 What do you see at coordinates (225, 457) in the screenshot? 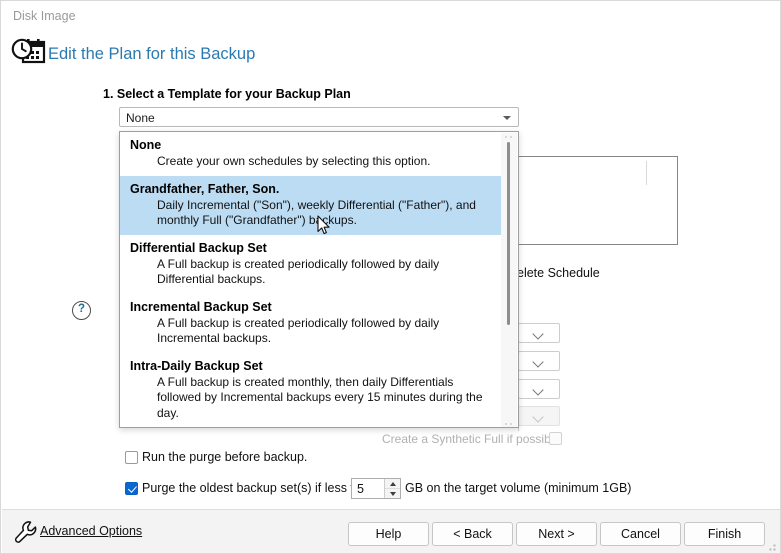
I see `run-purge-before-backup-label: Run the purge before backup.` at bounding box center [225, 457].